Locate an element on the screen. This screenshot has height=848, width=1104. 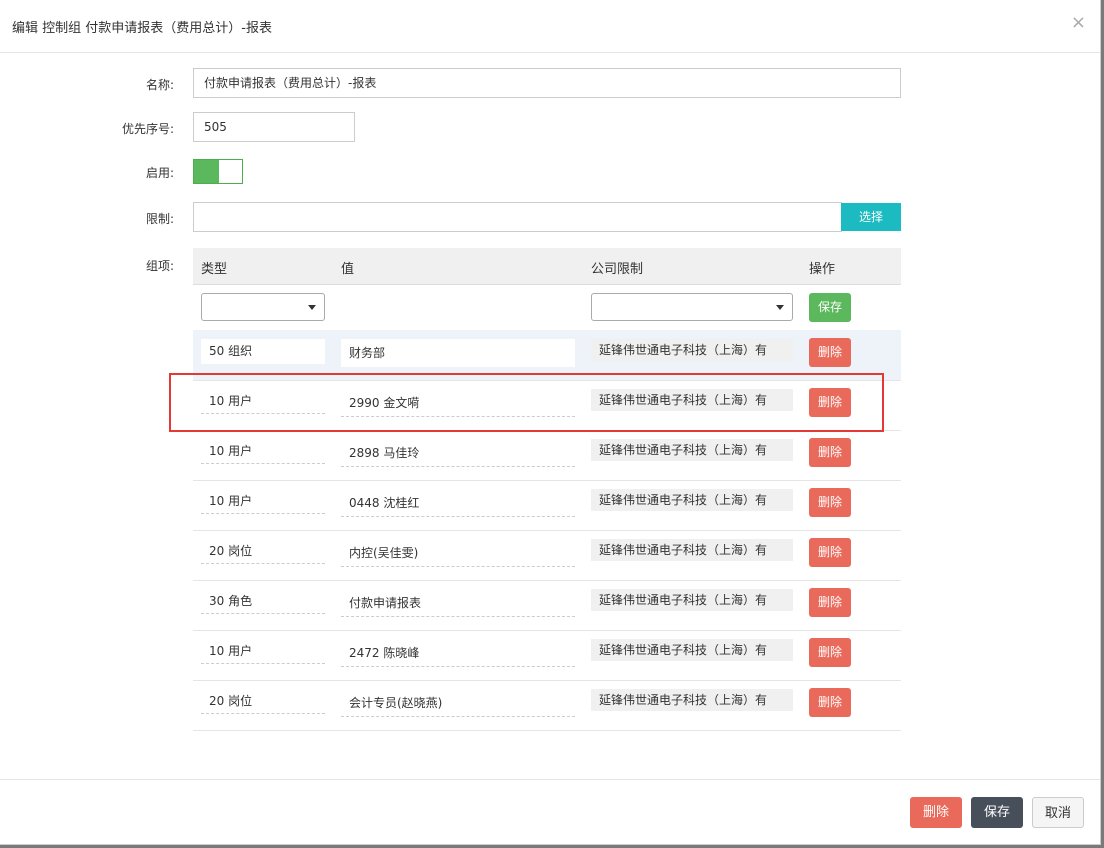
table-row: 10 用户 0448 沈桂红 延锋伟世通电子科技（上海）有 删除 is located at coordinates (547, 505).